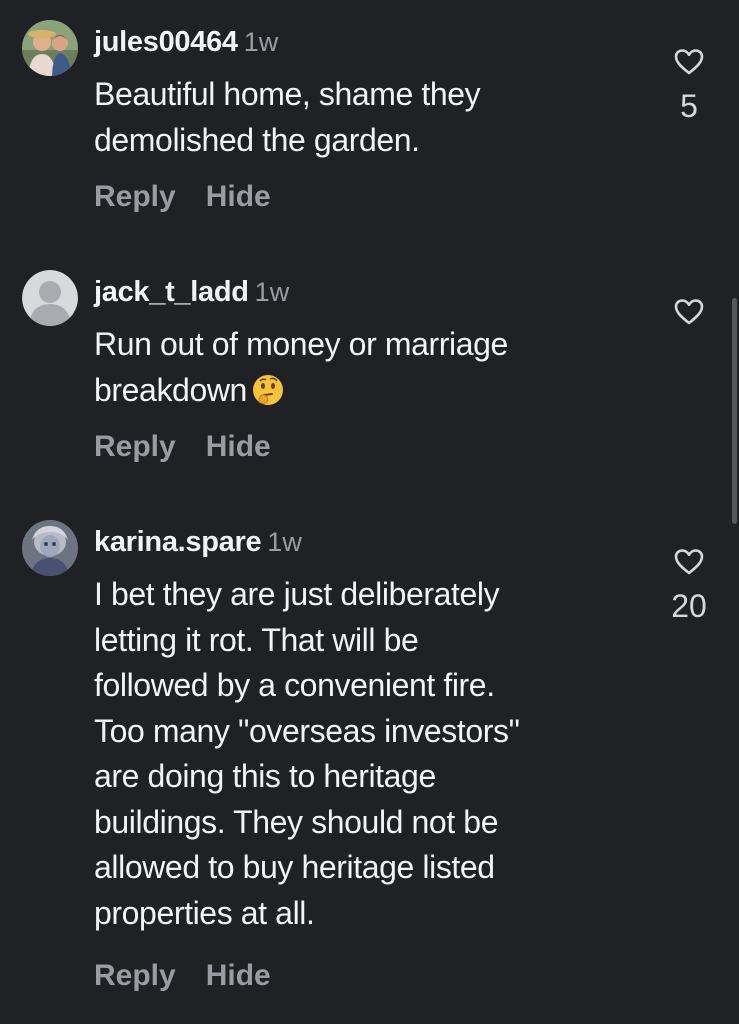  What do you see at coordinates (689, 606) in the screenshot?
I see `like-count: 20` at bounding box center [689, 606].